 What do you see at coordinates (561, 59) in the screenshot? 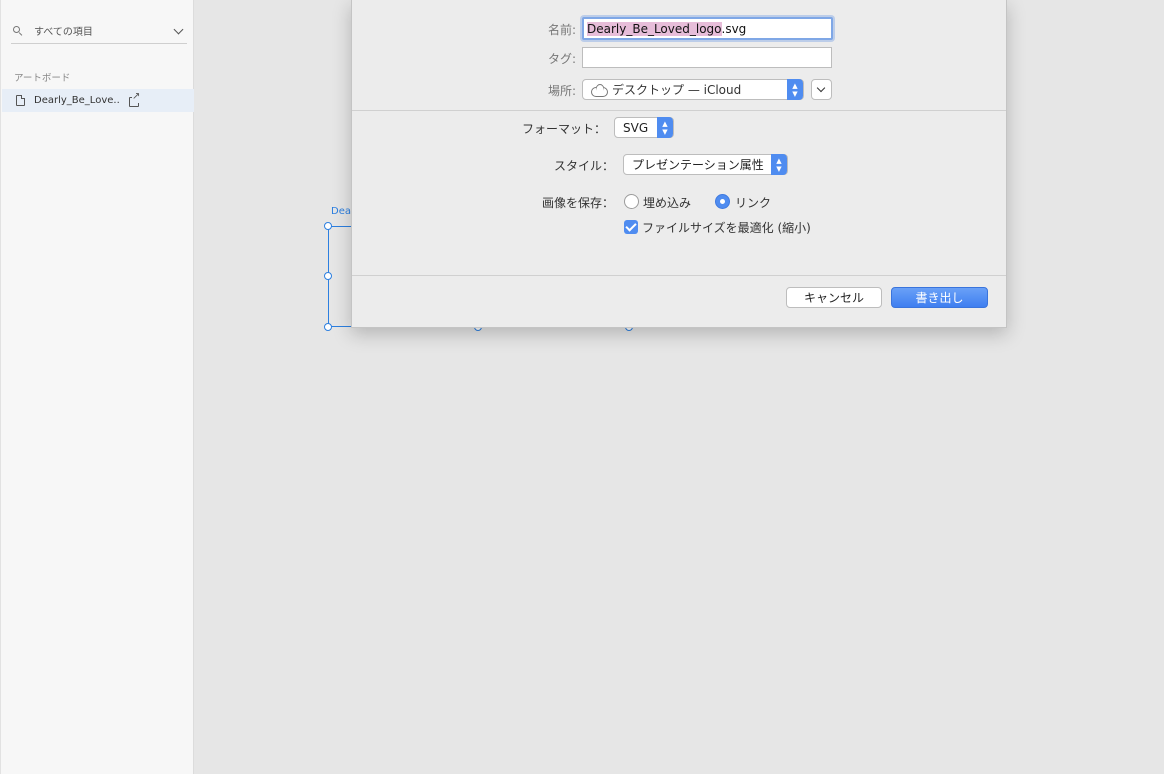
I see `tags-label: タグ:` at bounding box center [561, 59].